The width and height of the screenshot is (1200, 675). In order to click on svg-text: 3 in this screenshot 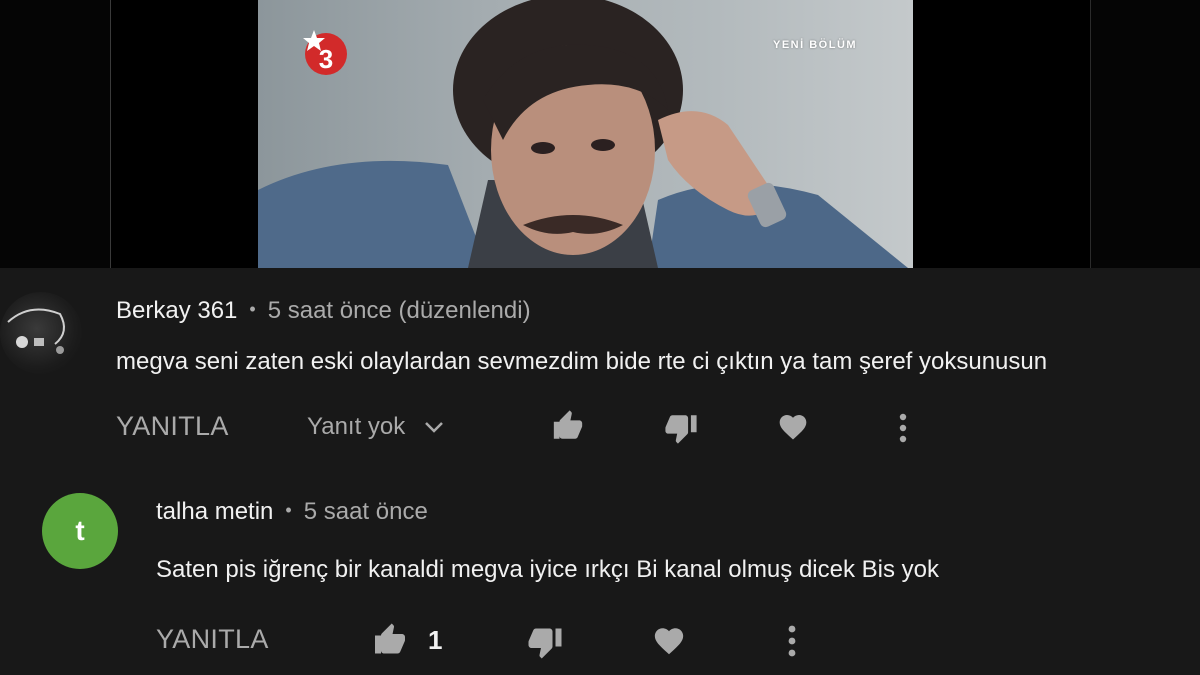, I will do `click(326, 59)`.